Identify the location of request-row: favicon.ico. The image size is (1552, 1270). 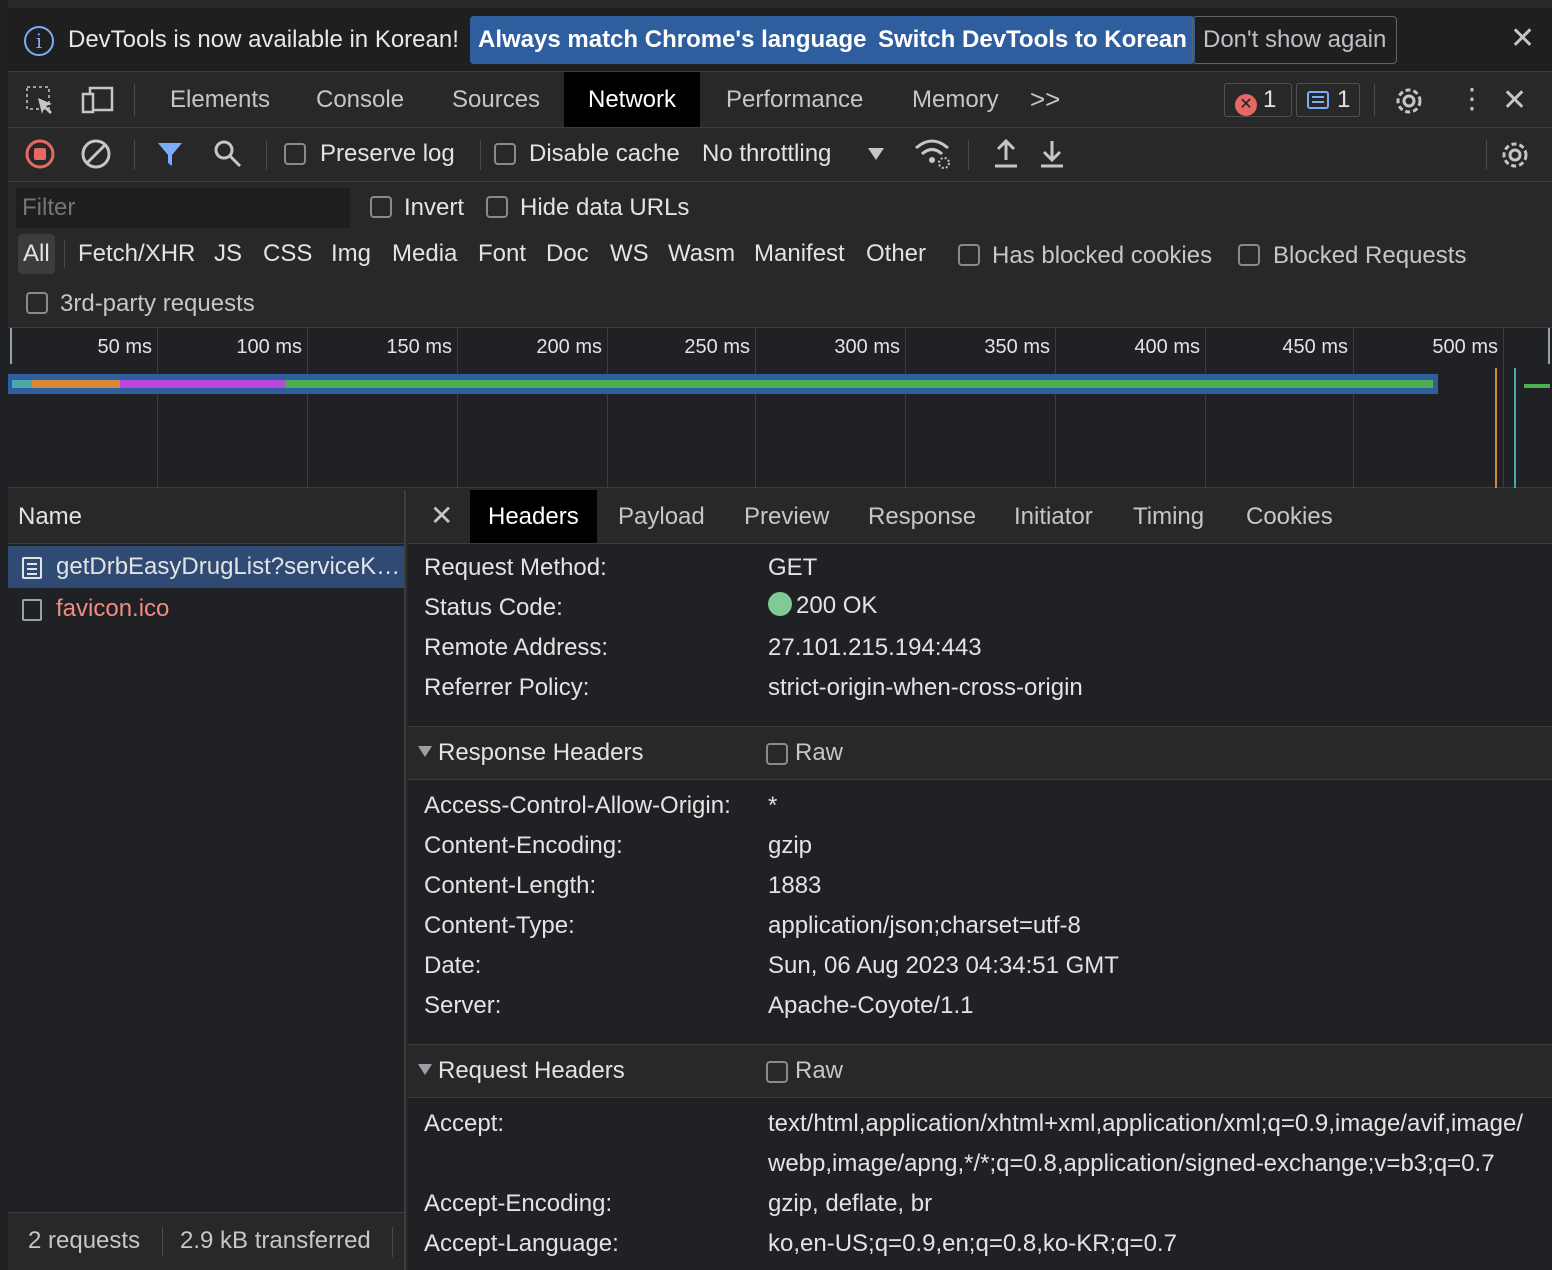
(206, 609).